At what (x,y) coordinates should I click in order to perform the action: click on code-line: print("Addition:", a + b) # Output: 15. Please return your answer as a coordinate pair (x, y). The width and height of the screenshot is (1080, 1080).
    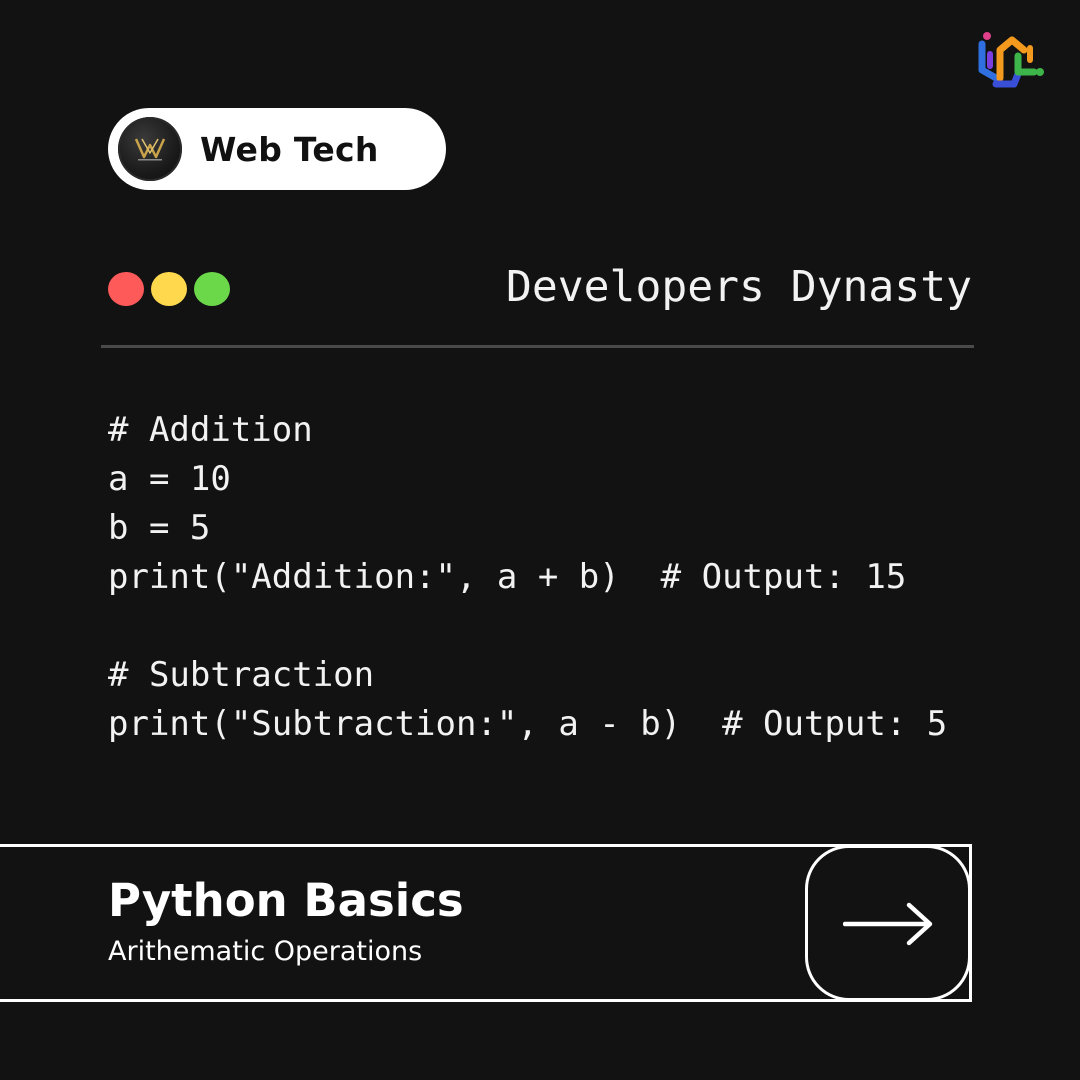
    Looking at the image, I should click on (507, 577).